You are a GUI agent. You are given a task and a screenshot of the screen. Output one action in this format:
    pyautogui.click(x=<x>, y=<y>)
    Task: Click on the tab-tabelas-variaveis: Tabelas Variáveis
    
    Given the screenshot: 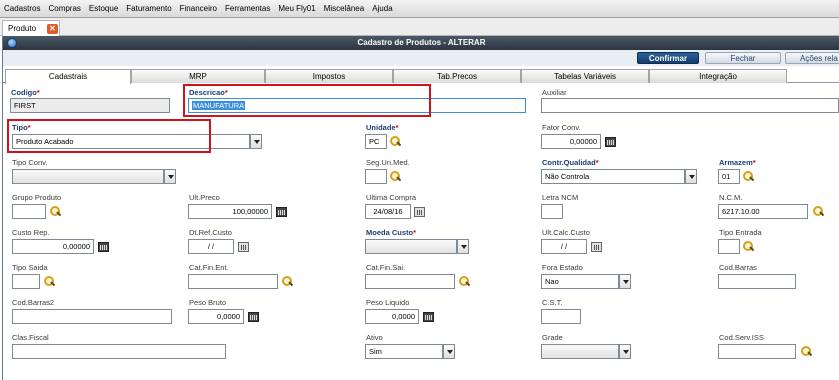 What is the action you would take?
    pyautogui.click(x=585, y=76)
    